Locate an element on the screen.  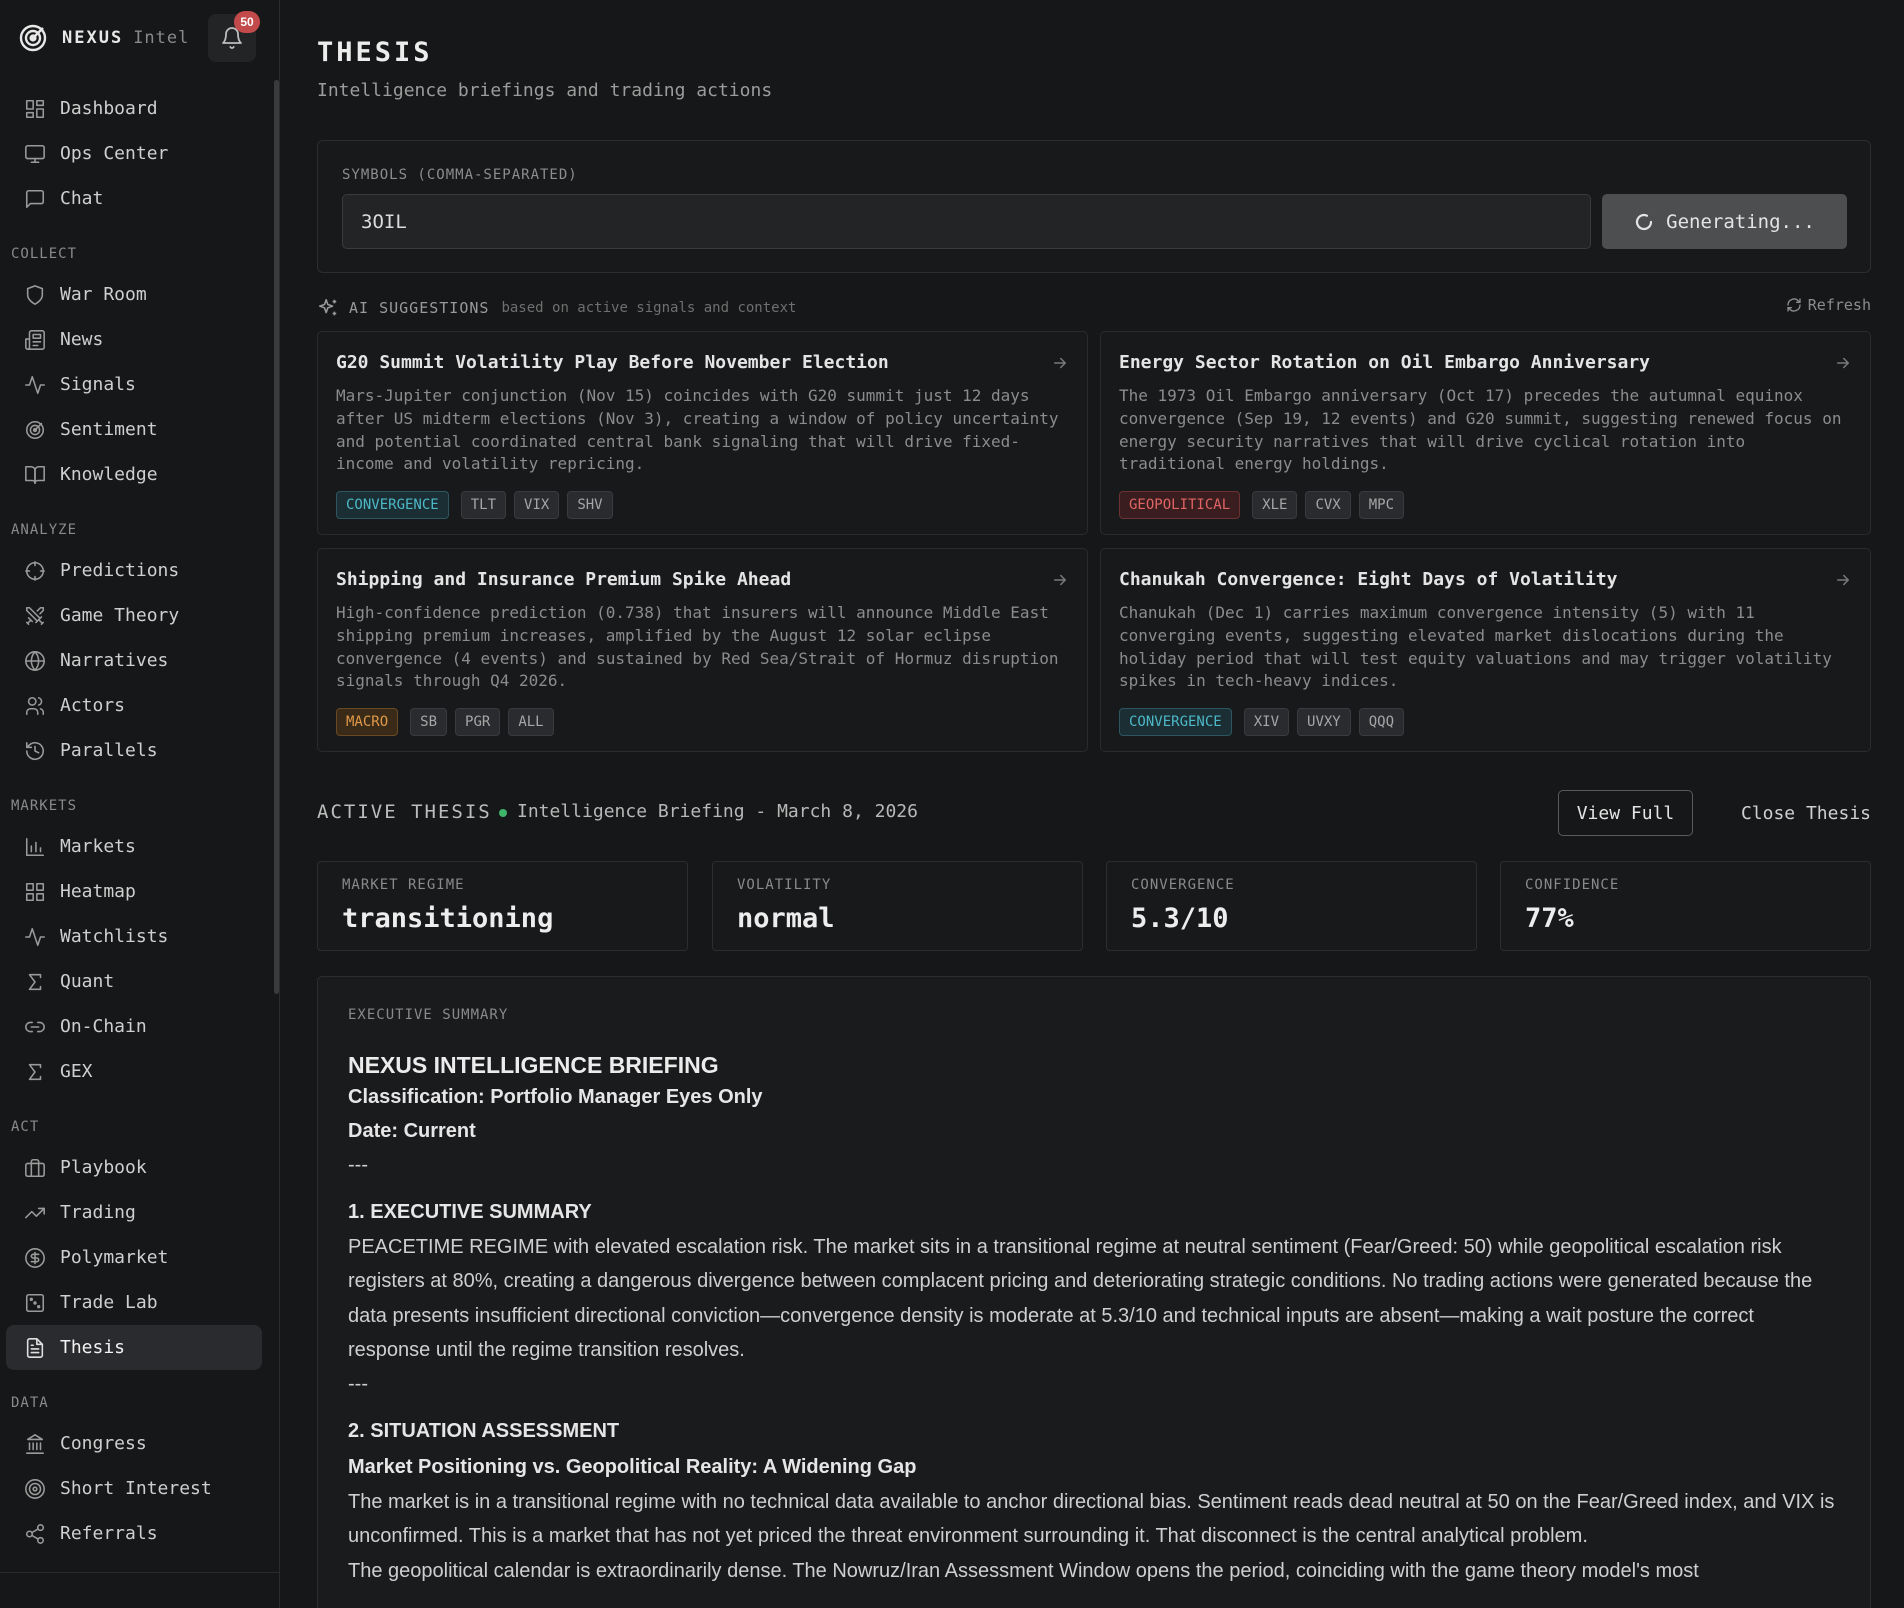
notification-count-badge: 50 is located at coordinates (247, 22).